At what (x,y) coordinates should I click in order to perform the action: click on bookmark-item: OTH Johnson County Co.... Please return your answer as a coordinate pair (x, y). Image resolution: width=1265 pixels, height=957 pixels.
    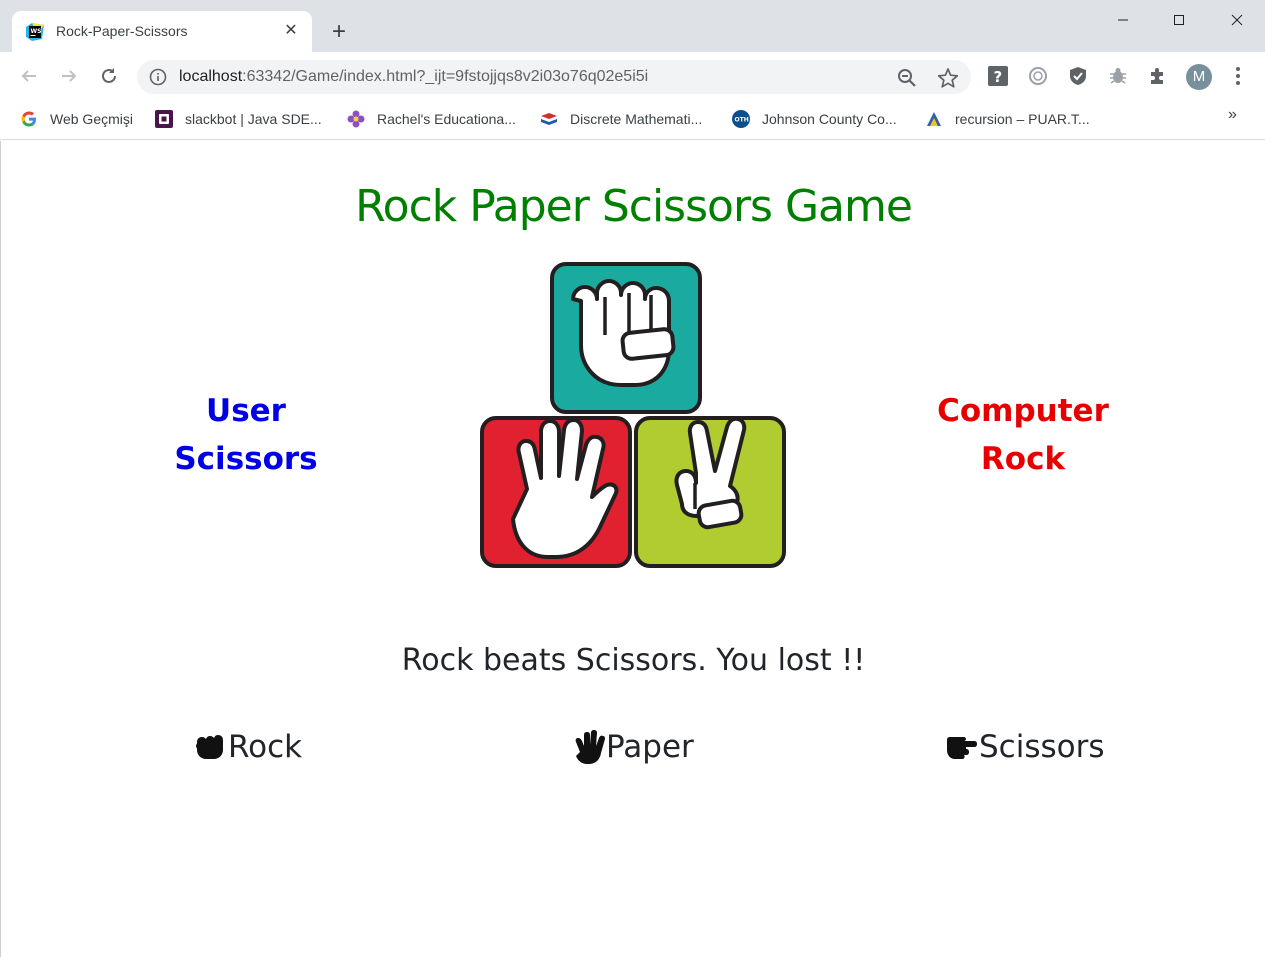
    Looking at the image, I should click on (814, 119).